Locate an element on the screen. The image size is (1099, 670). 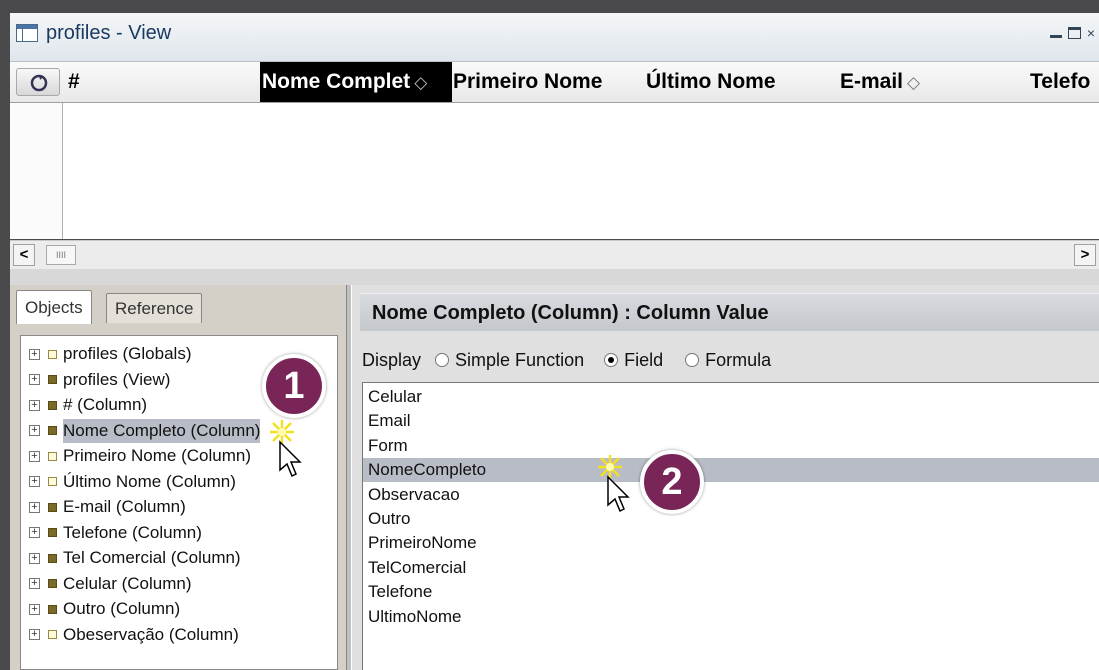
display-label: Display is located at coordinates (392, 360).